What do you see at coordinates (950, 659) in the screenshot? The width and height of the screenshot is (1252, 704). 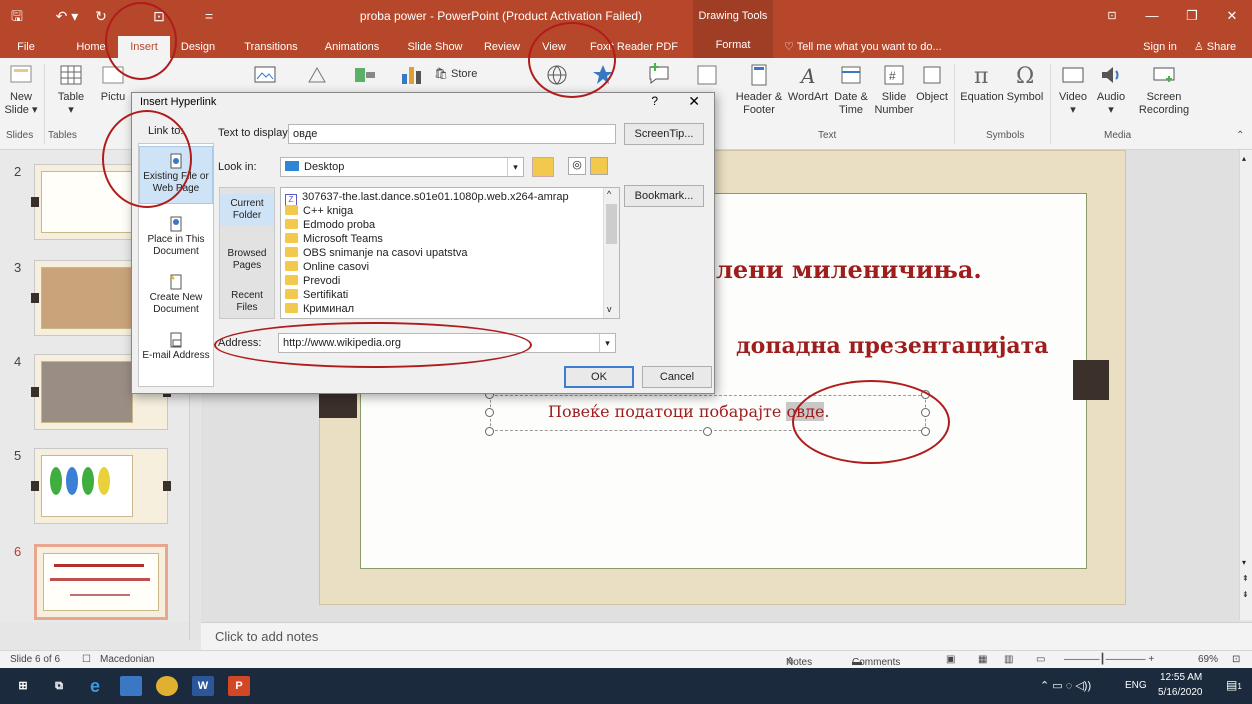 I see `normal-view-icon: ▣` at bounding box center [950, 659].